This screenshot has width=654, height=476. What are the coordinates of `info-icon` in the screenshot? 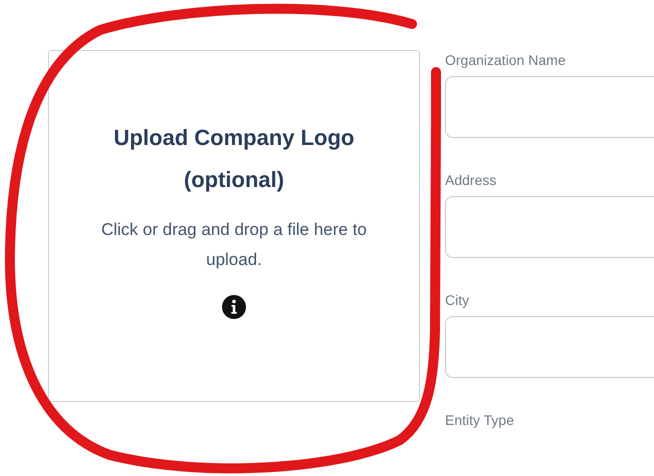 It's located at (234, 307).